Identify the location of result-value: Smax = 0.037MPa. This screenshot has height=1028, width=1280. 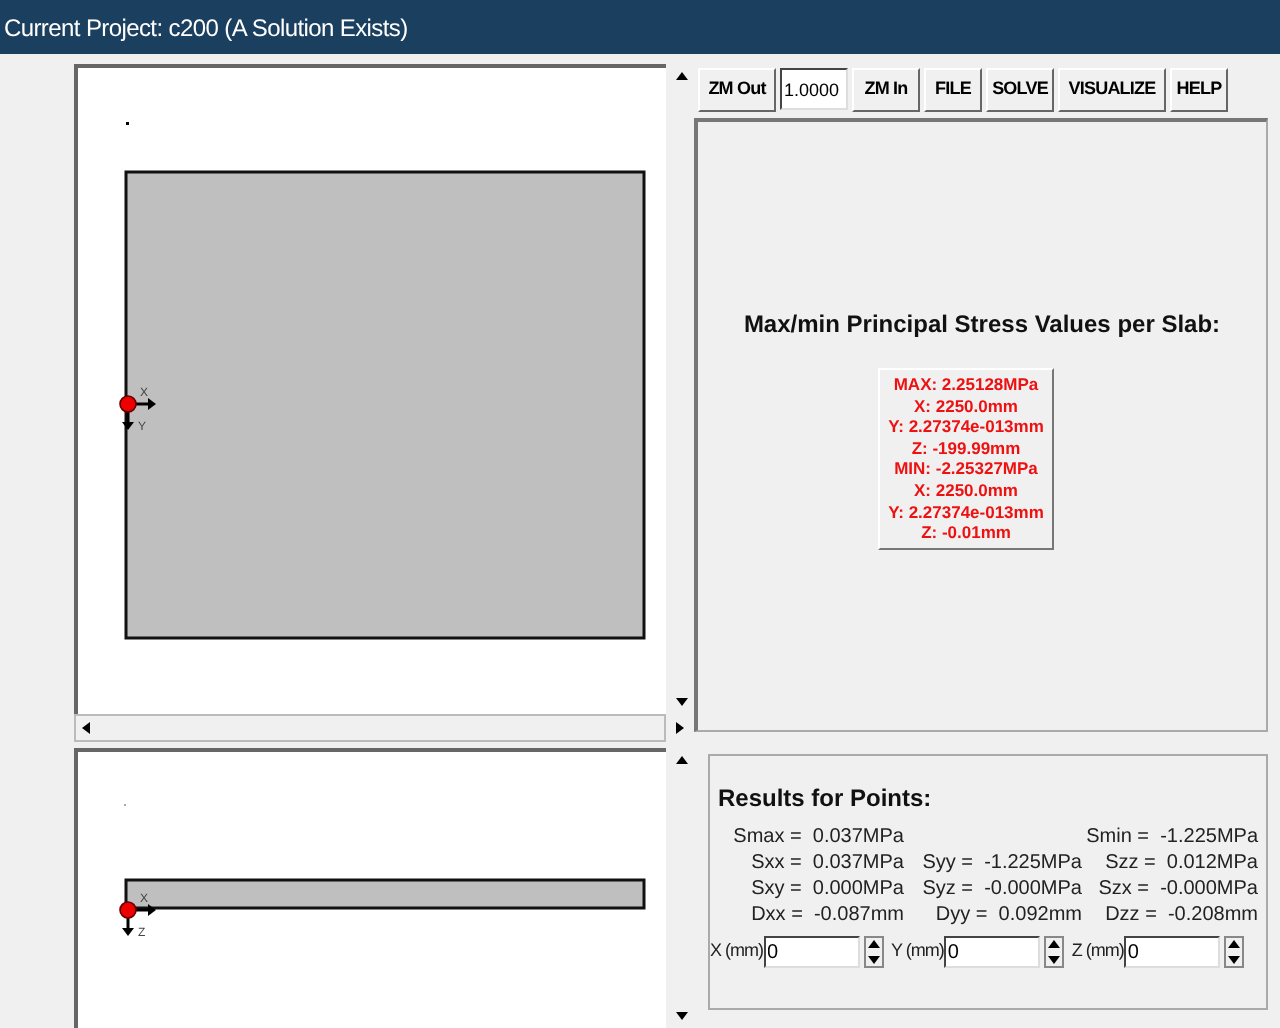
(818, 837).